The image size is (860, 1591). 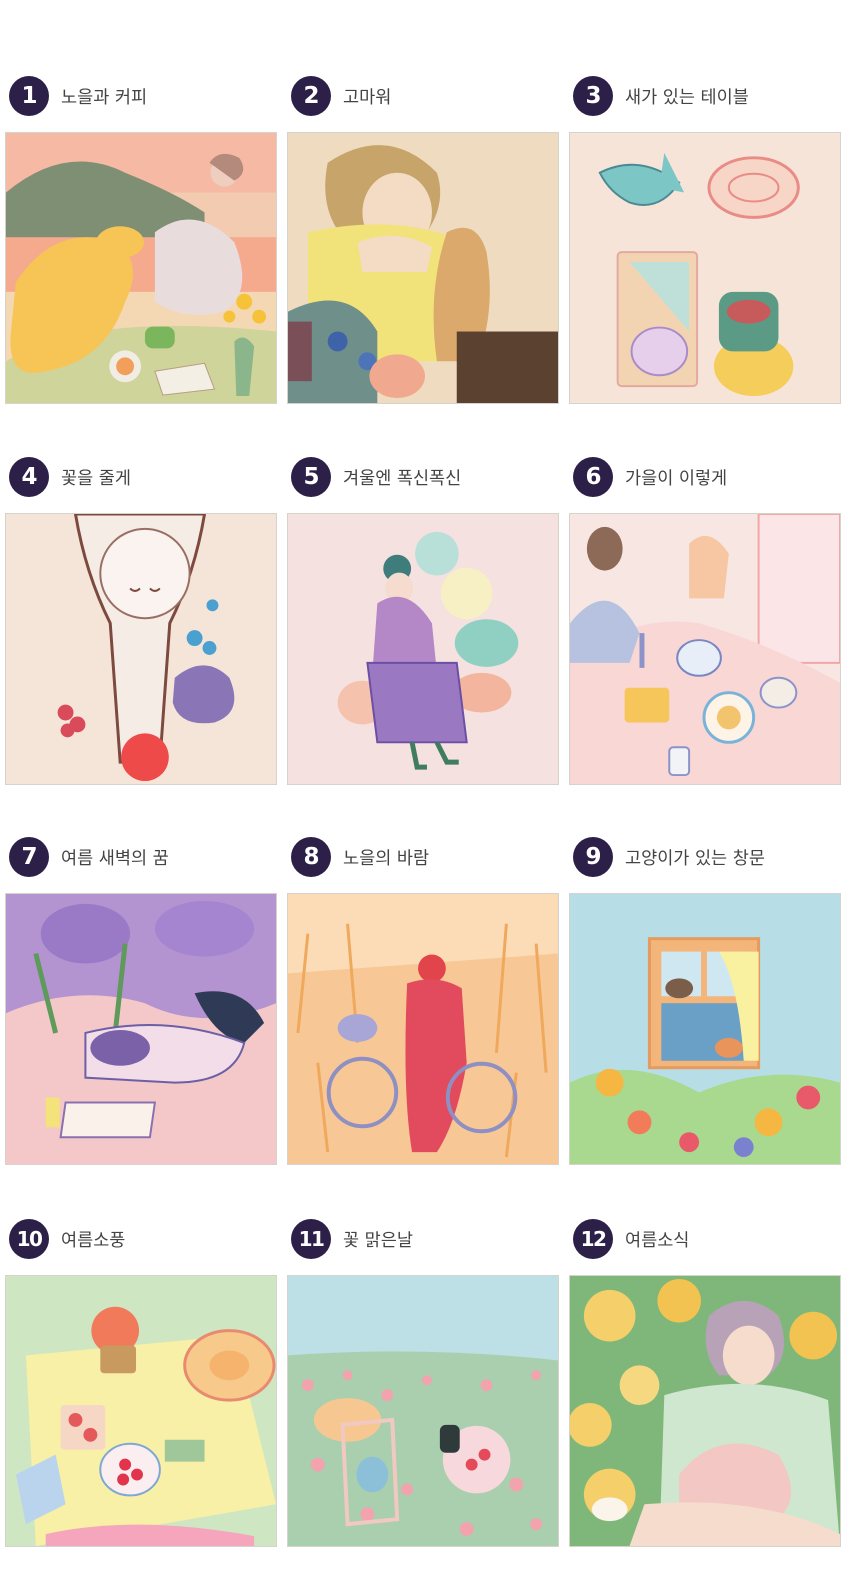 I want to click on artwork-header: 11 꽃 맑은날, so click(x=352, y=1239).